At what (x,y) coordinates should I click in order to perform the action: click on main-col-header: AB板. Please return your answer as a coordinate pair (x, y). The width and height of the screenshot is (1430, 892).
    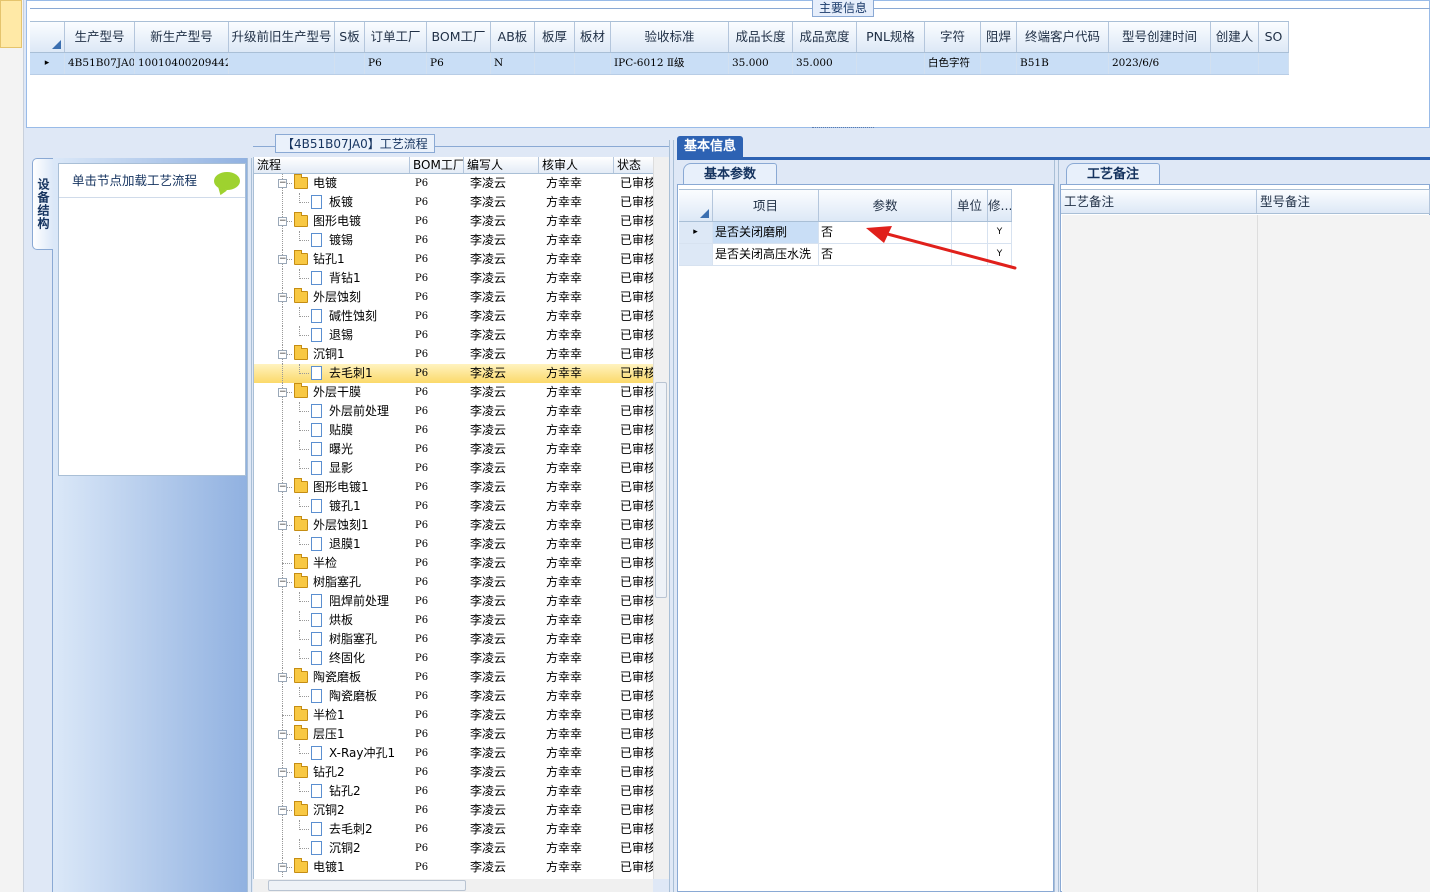
    Looking at the image, I should click on (513, 37).